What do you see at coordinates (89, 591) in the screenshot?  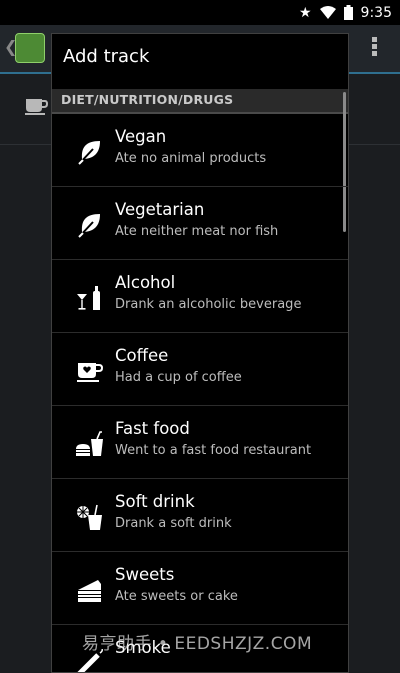 I see `cake-icon` at bounding box center [89, 591].